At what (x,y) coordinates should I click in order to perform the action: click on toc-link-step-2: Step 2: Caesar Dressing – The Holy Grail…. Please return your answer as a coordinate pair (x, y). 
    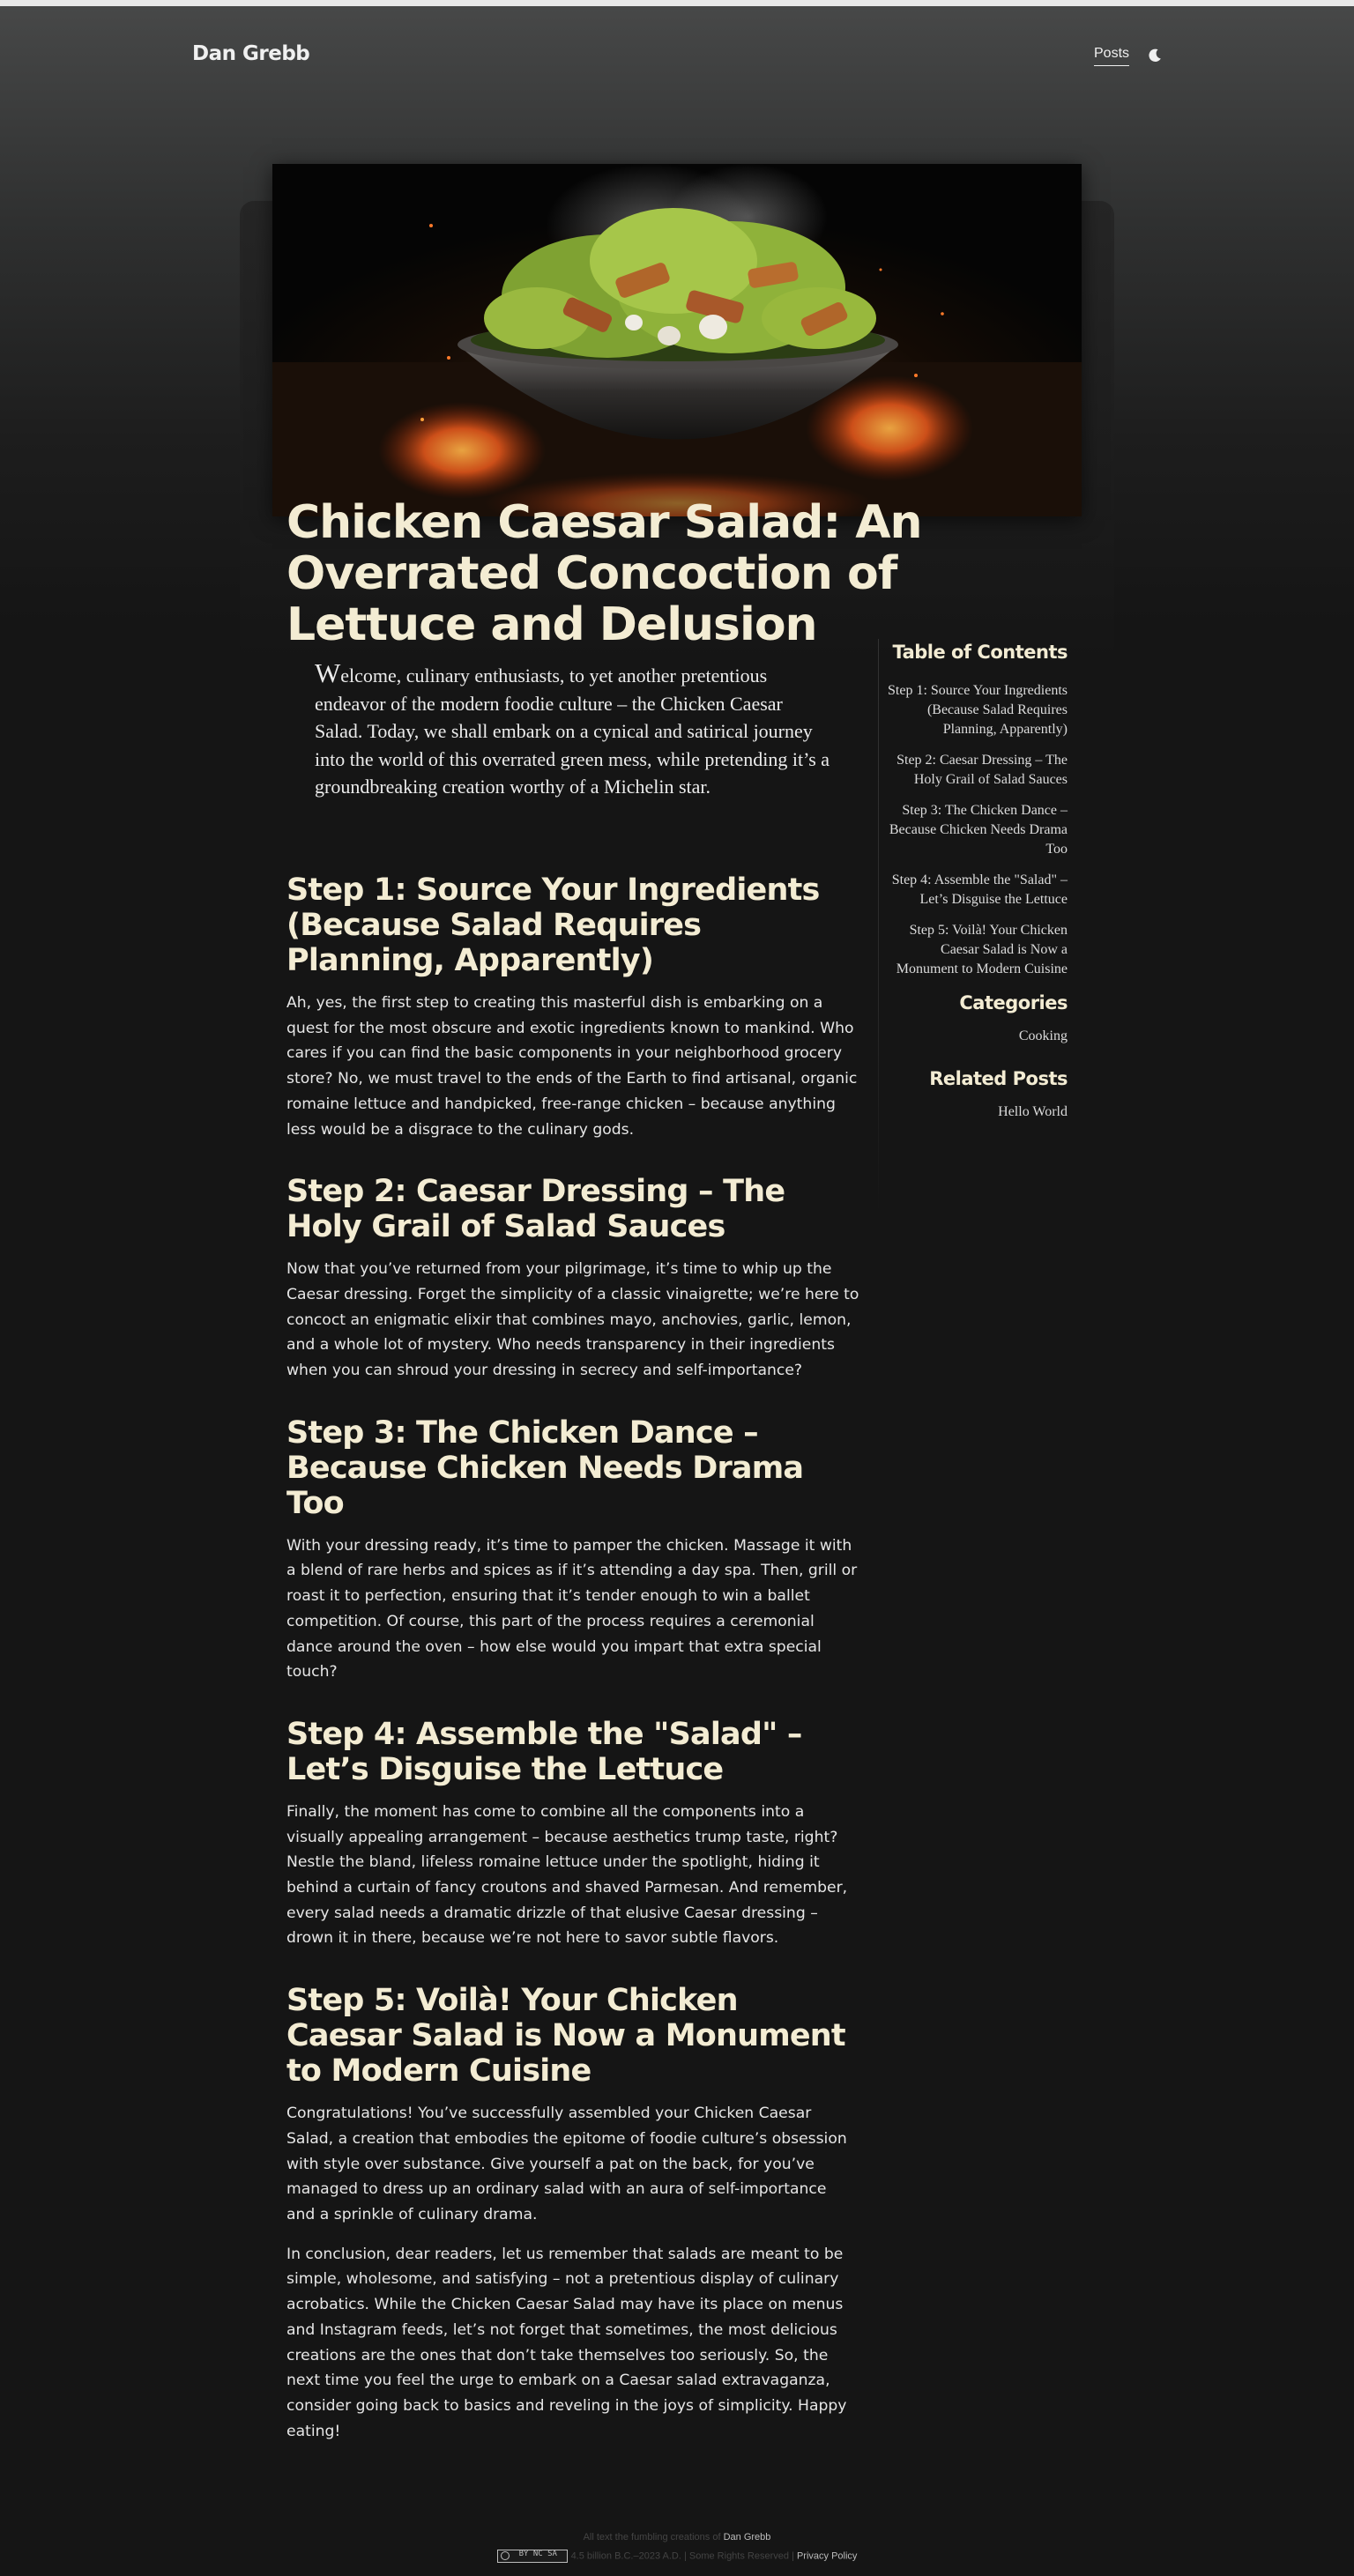
    Looking at the image, I should click on (975, 770).